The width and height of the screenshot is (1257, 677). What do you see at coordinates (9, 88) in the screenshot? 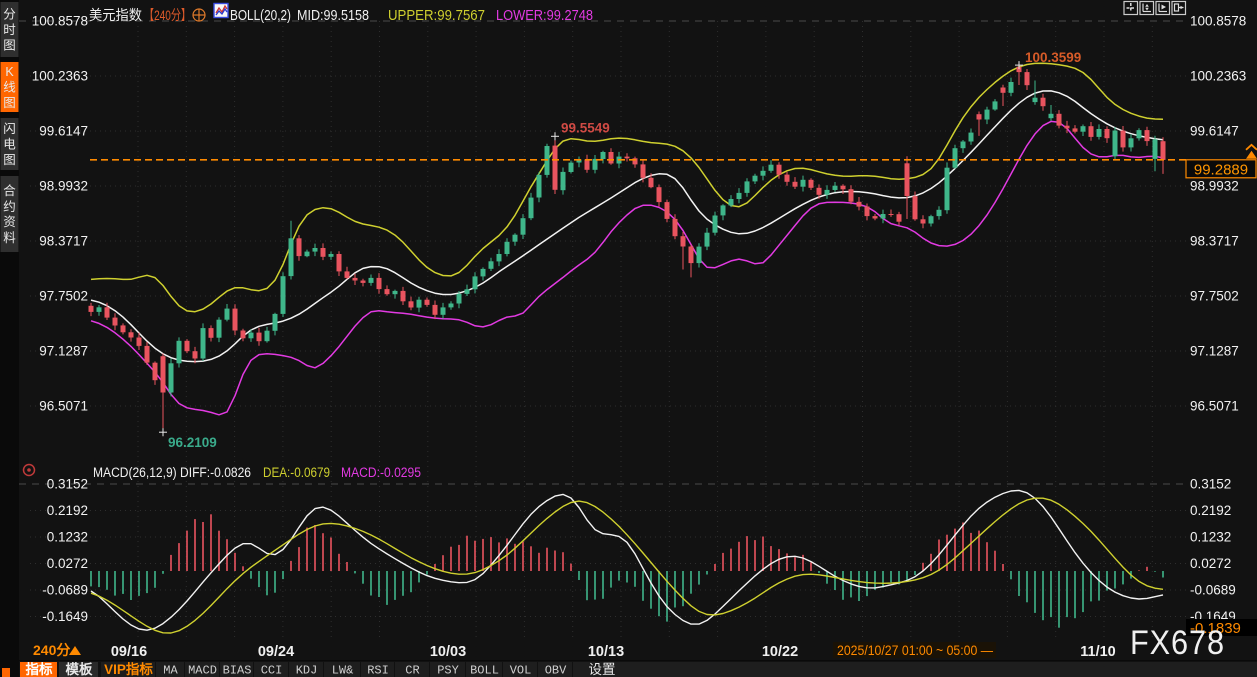
I see `svg-text: 线` at bounding box center [9, 88].